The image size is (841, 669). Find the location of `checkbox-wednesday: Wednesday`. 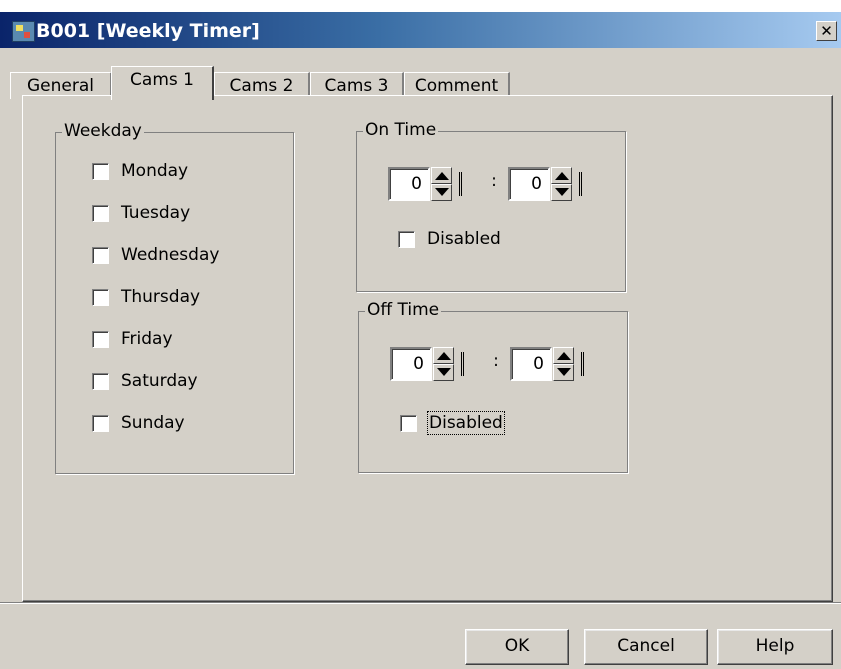

checkbox-wednesday: Wednesday is located at coordinates (155, 255).